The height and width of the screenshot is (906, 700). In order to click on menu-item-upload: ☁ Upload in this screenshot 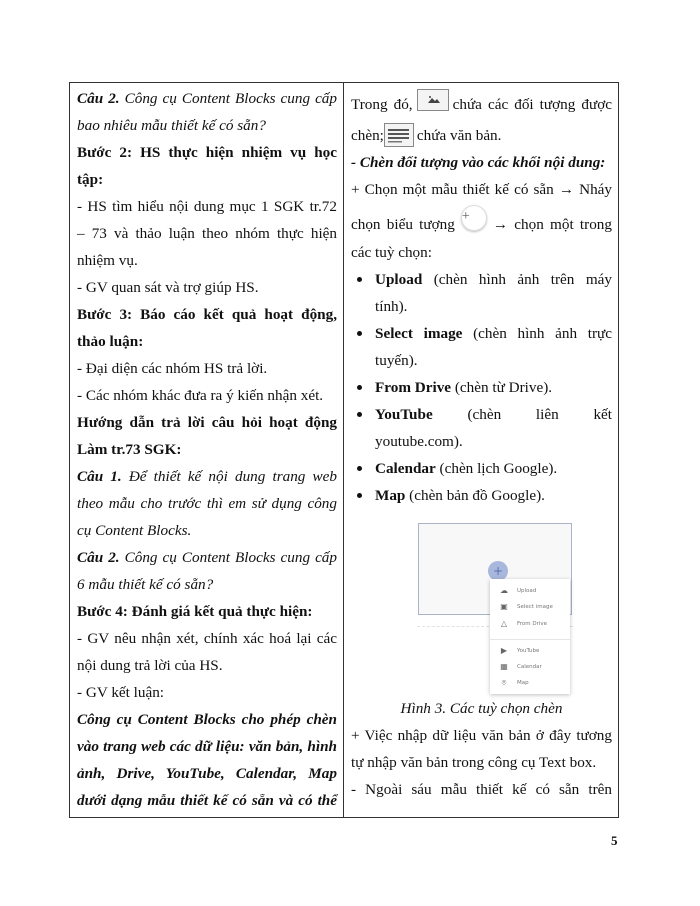, I will do `click(518, 590)`.